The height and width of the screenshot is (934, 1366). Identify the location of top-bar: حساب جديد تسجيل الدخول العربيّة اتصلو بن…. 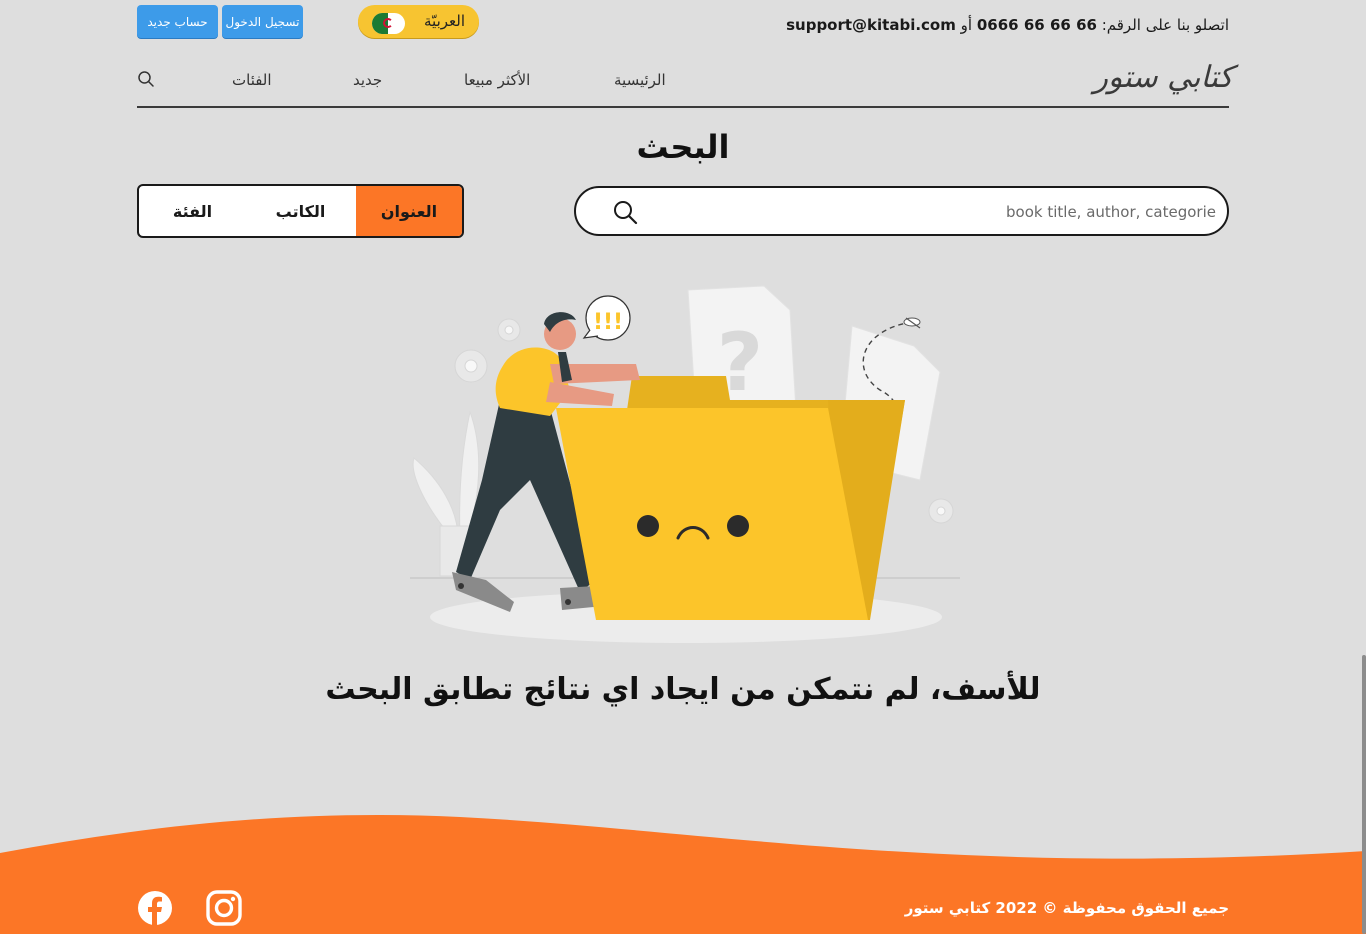
(683, 23).